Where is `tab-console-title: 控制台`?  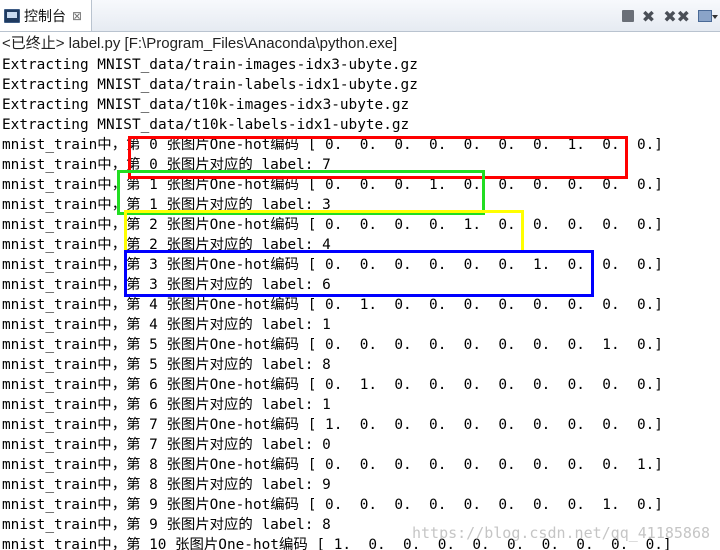
tab-console-title: 控制台 is located at coordinates (45, 15).